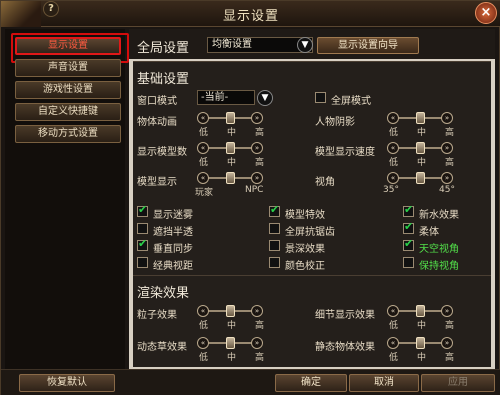 The image size is (500, 395). What do you see at coordinates (345, 152) in the screenshot?
I see `model-speed-label: 模型显示速度` at bounding box center [345, 152].